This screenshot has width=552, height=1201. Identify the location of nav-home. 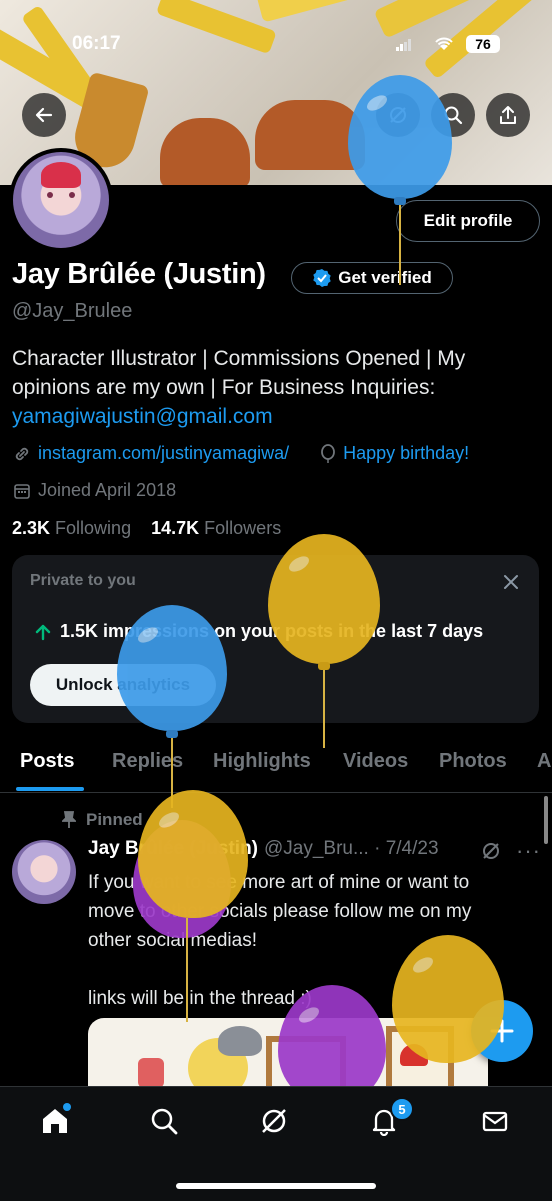
(55, 1121).